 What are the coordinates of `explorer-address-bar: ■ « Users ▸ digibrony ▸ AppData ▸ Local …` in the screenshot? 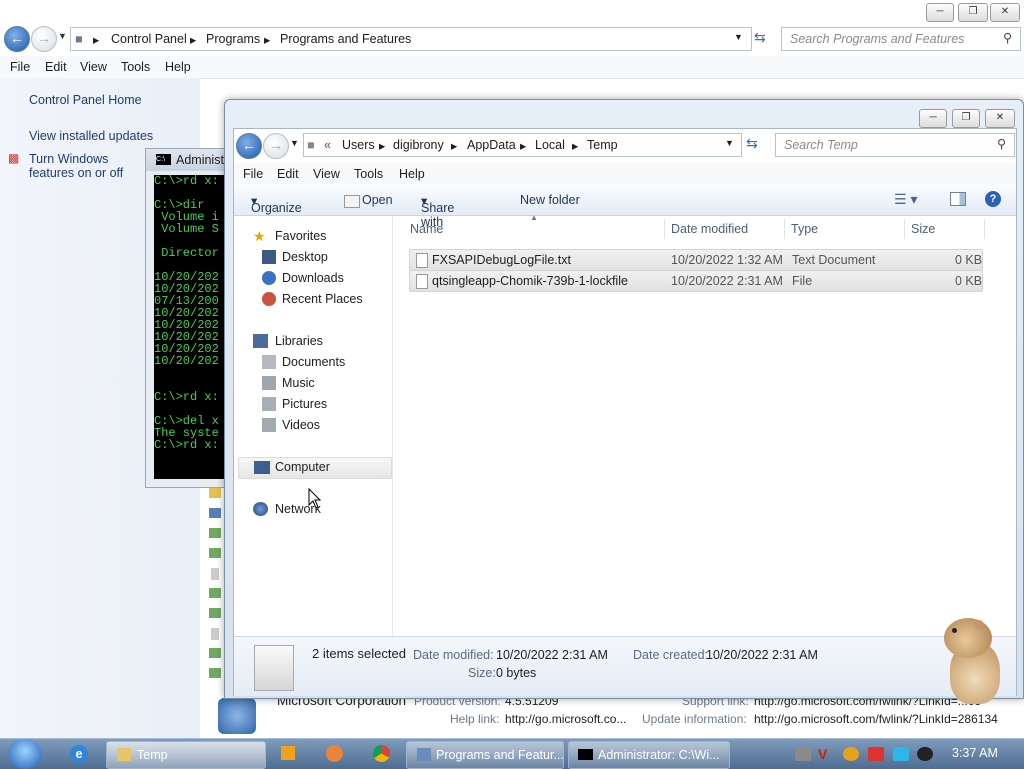 It's located at (522, 145).